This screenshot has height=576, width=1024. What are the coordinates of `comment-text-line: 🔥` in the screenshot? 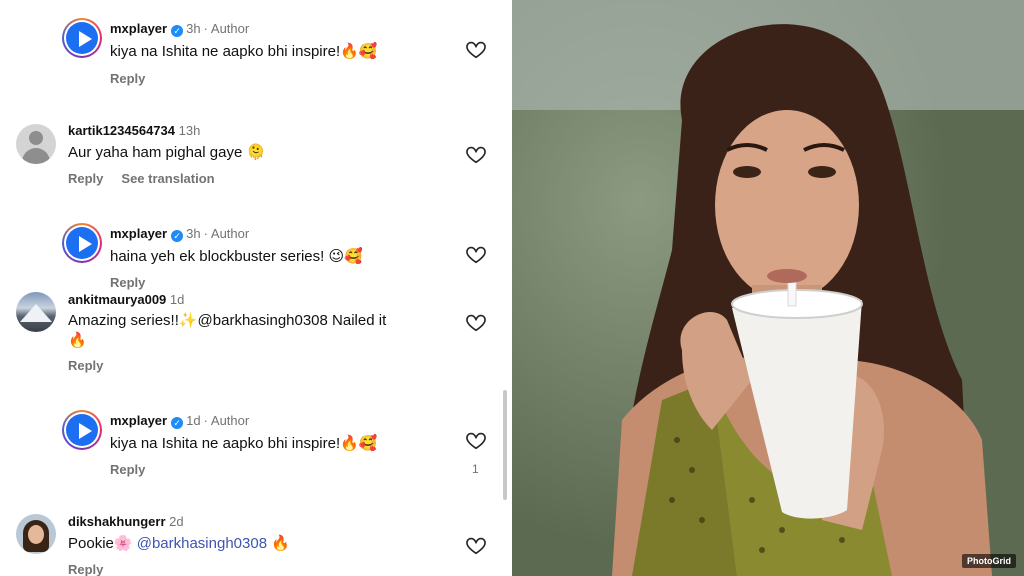 It's located at (77, 340).